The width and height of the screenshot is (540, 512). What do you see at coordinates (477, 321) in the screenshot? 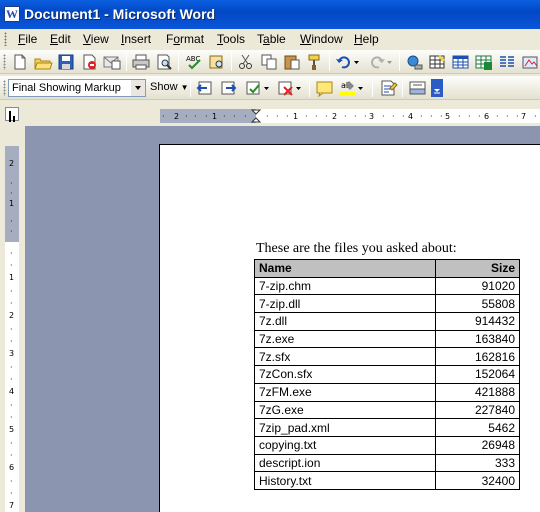
I see `file-size-cell: 914432` at bounding box center [477, 321].